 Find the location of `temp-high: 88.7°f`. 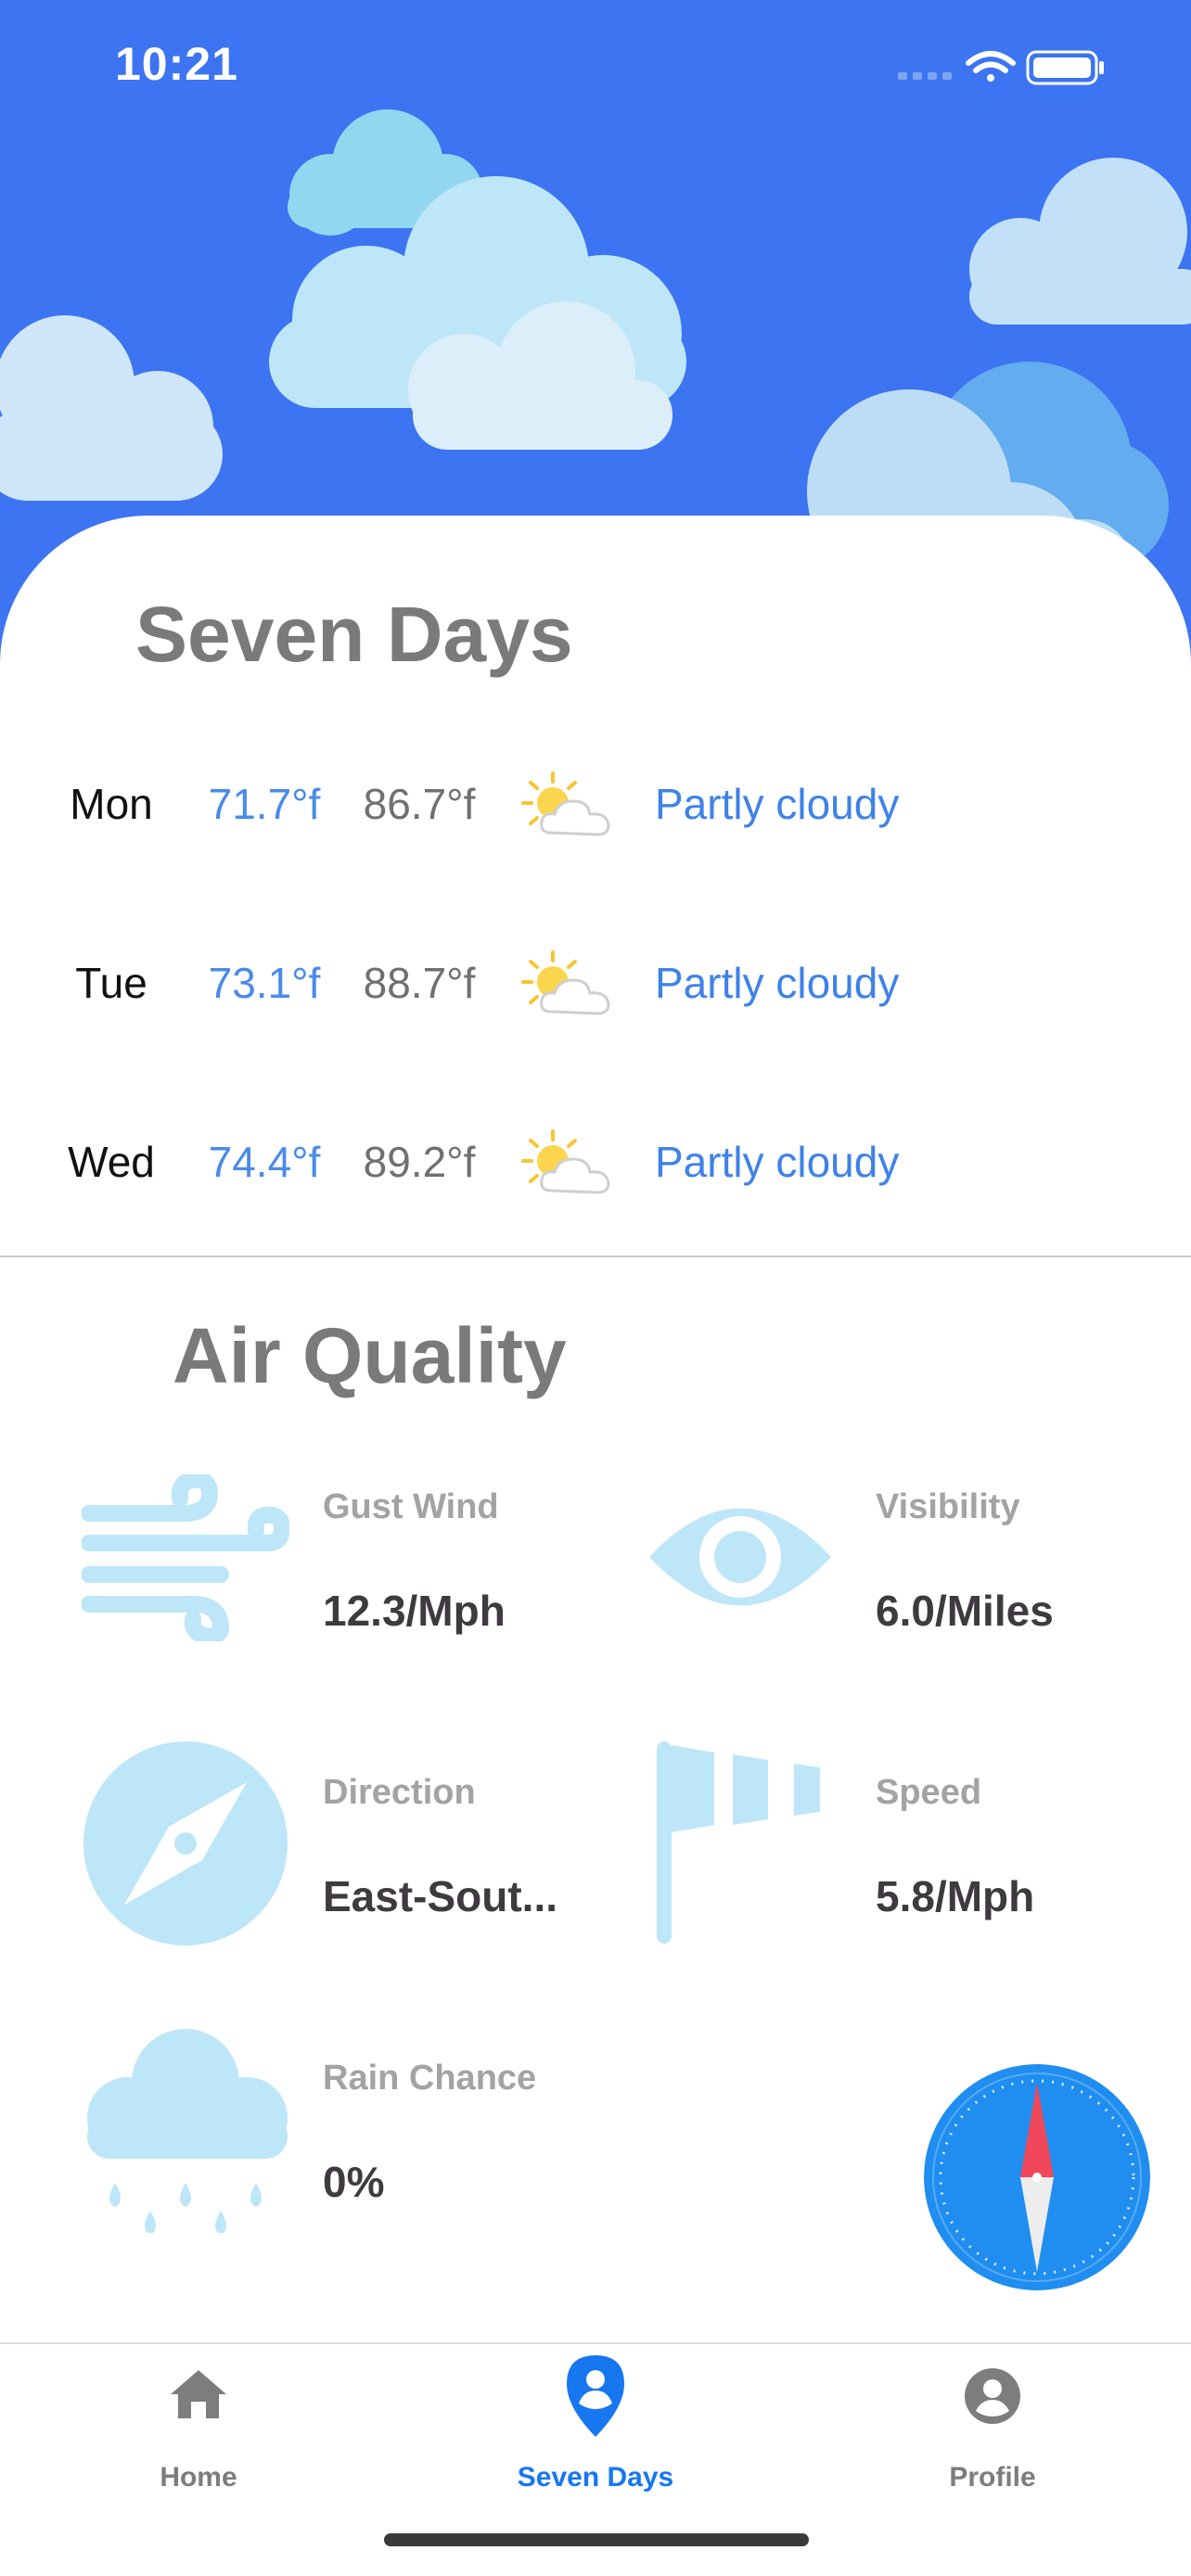

temp-high: 88.7°f is located at coordinates (419, 983).